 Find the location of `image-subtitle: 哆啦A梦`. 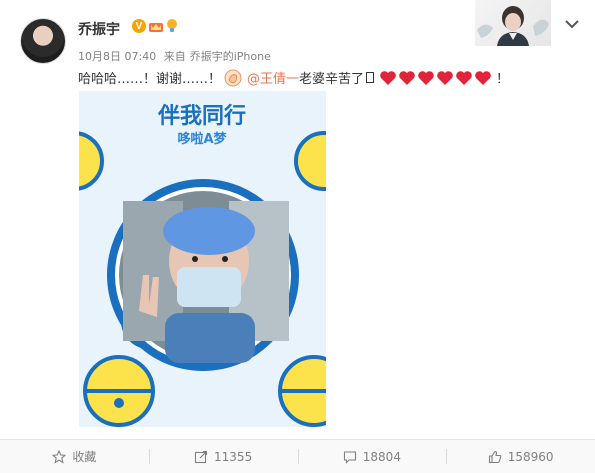

image-subtitle: 哆啦A梦 is located at coordinates (202, 139).